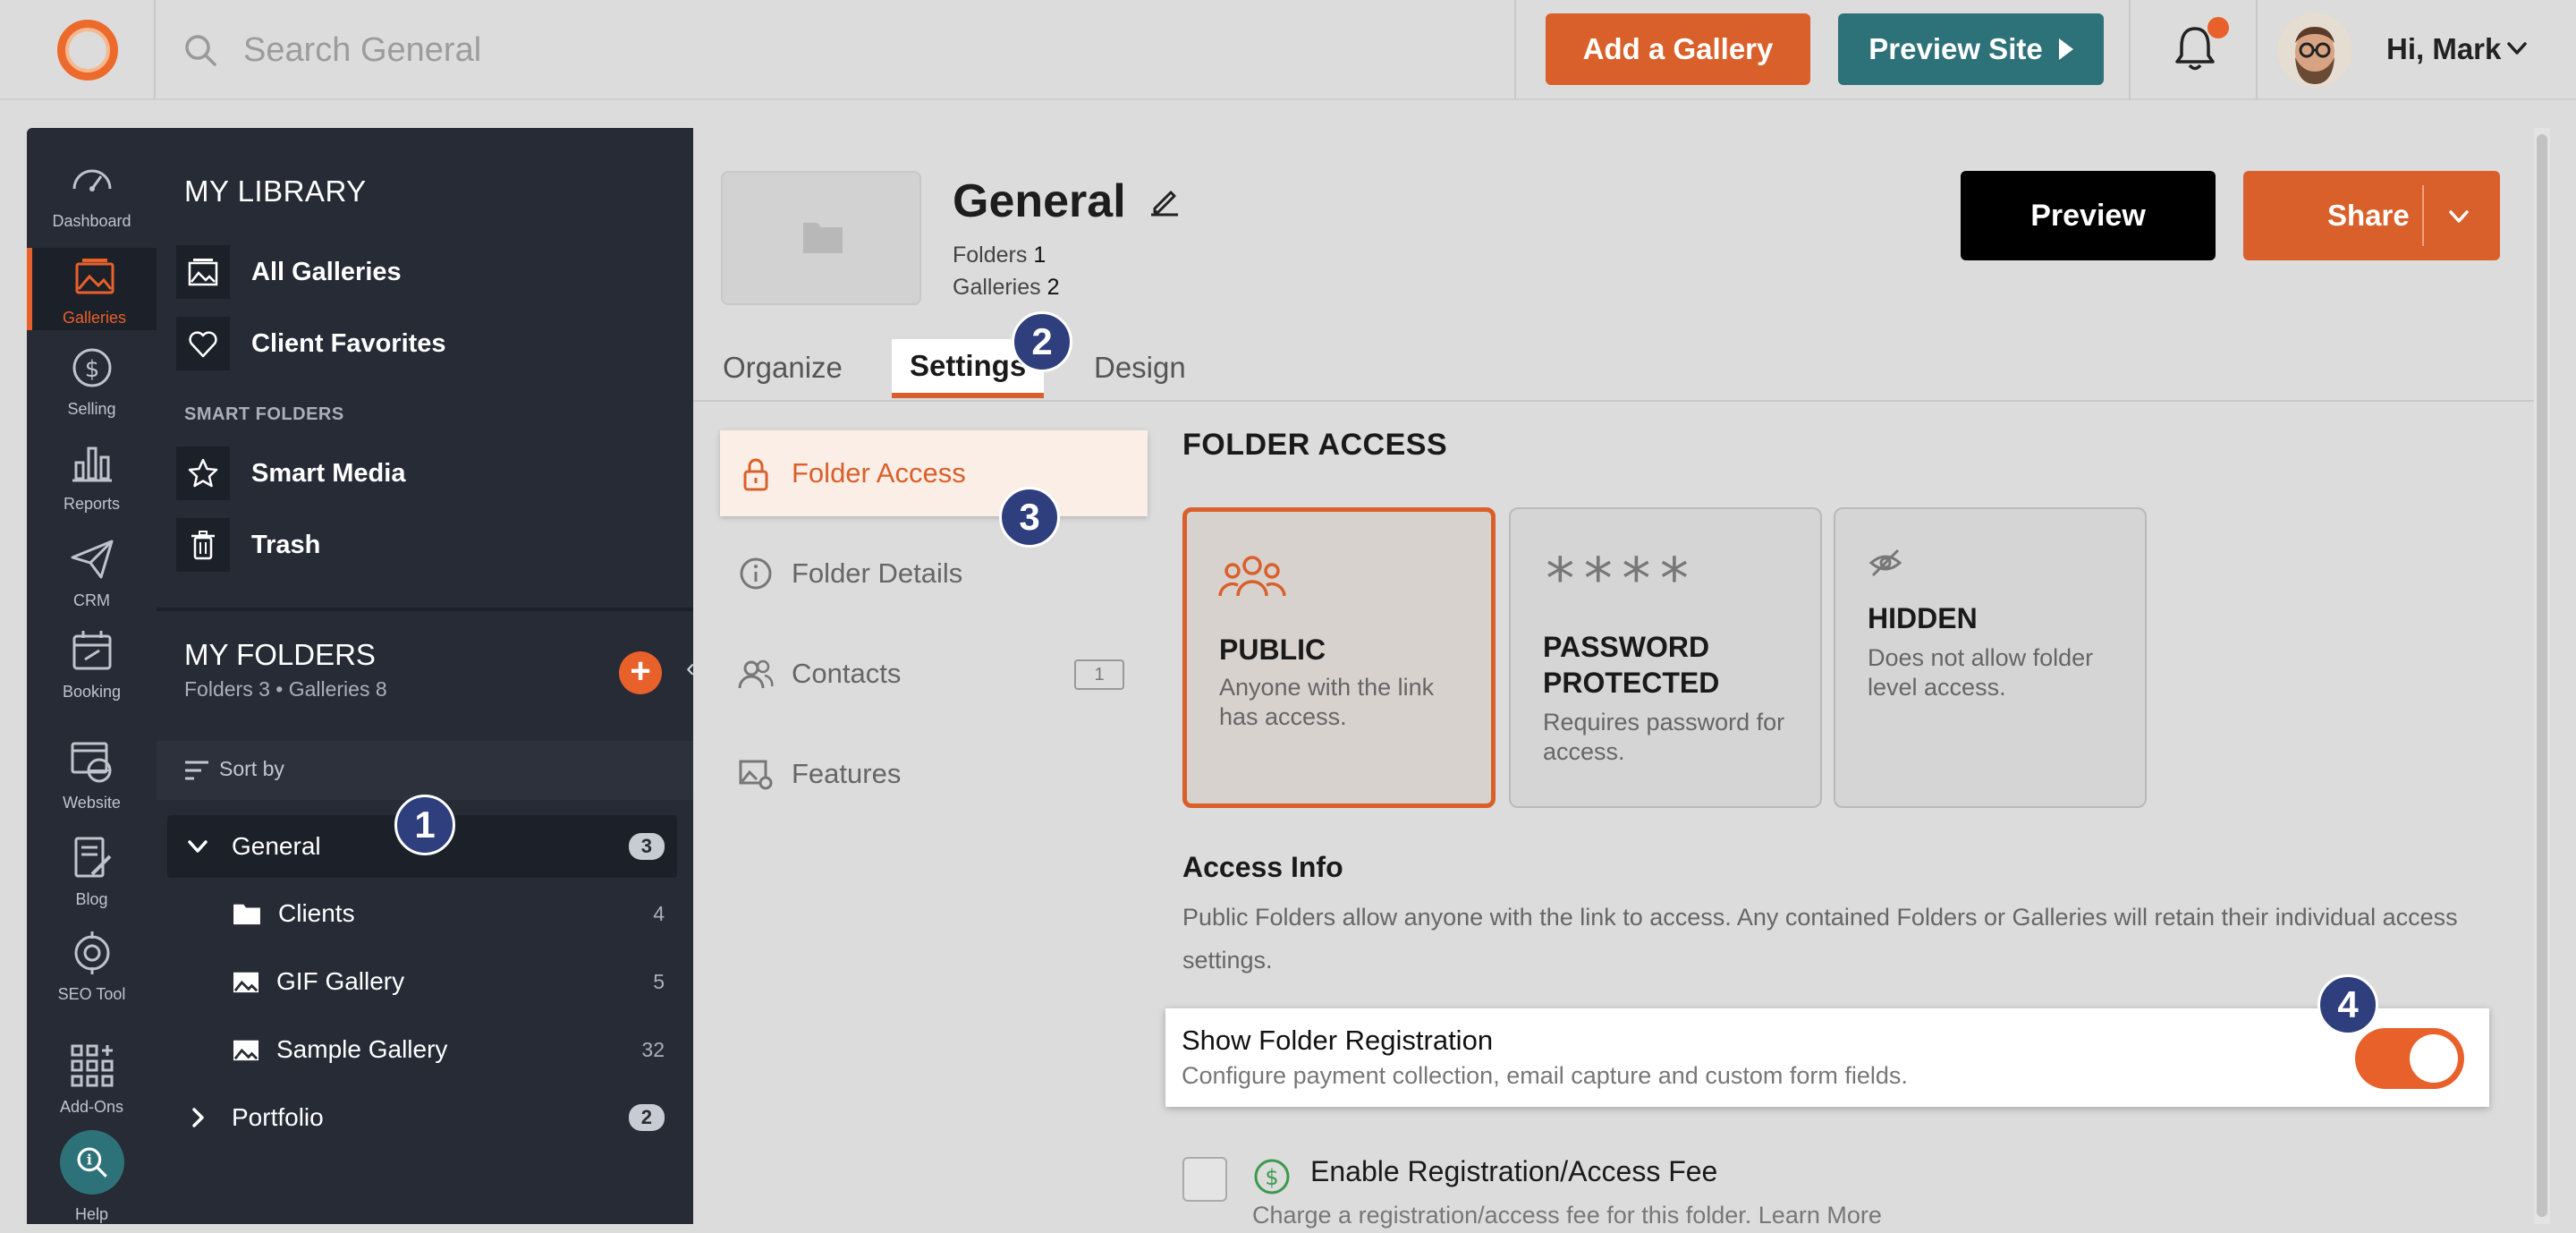 The height and width of the screenshot is (1233, 2576). I want to click on tab-design: Design, so click(1140, 368).